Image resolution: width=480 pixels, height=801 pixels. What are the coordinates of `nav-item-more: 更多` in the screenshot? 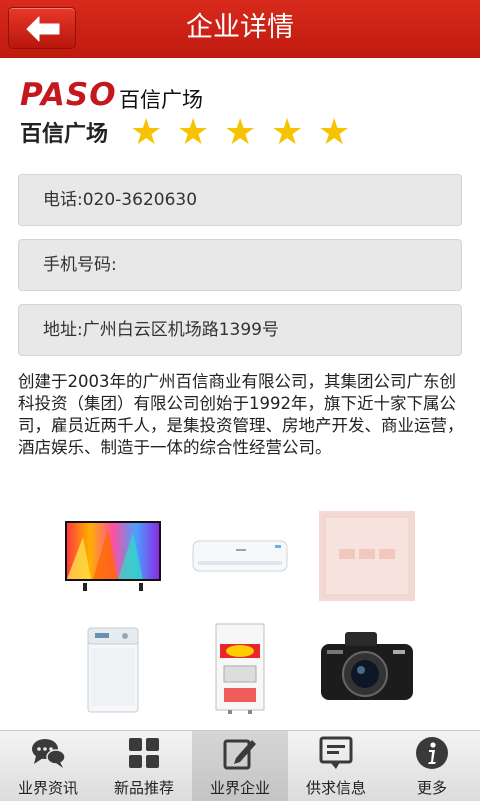 It's located at (432, 766).